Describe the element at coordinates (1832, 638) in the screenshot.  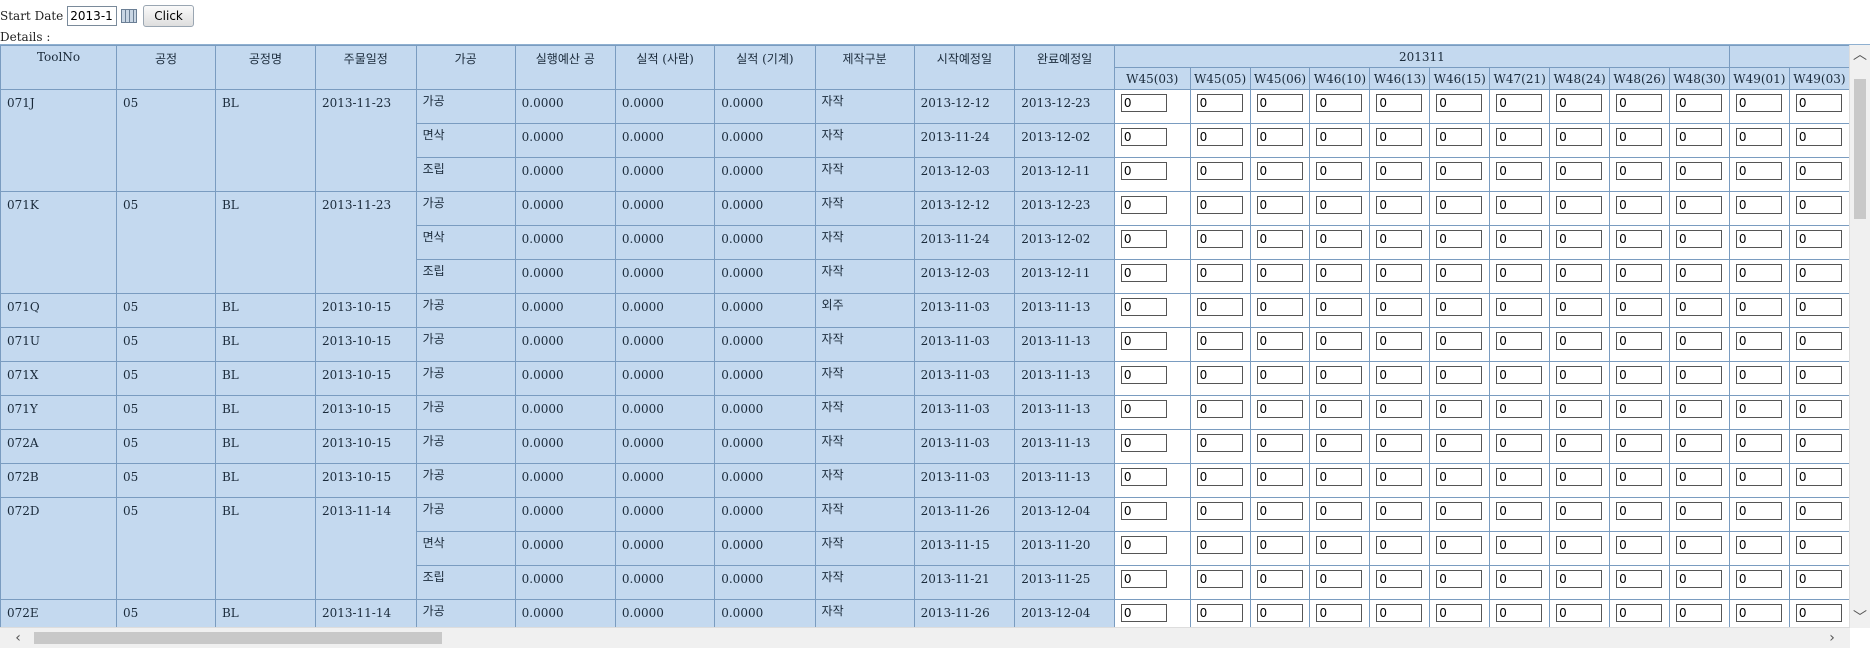
I see `scroll-right-arrow-icon: ›` at that location.